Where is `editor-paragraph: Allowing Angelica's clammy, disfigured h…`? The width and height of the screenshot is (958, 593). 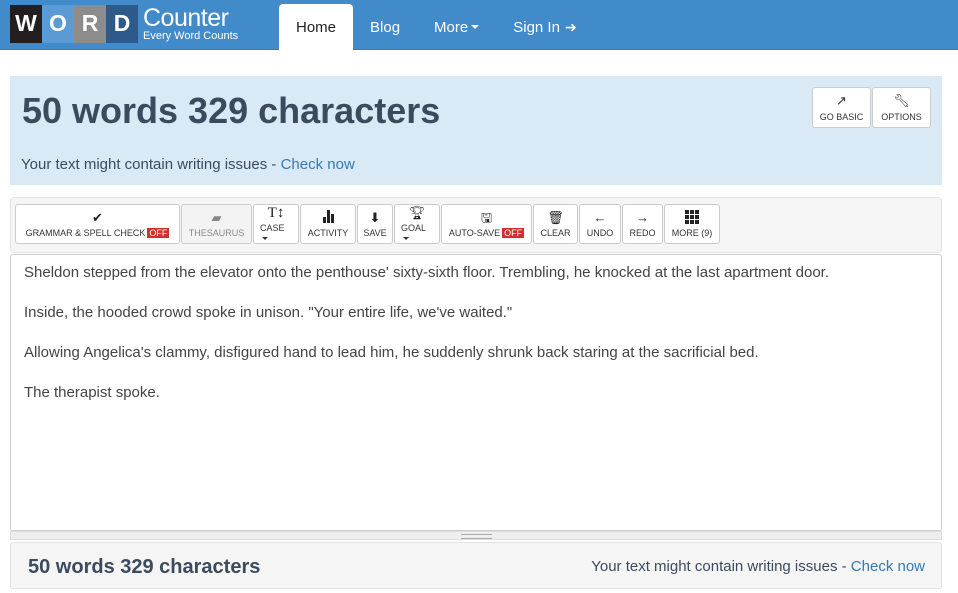
editor-paragraph: Allowing Angelica's clammy, disfigured h… is located at coordinates (391, 352).